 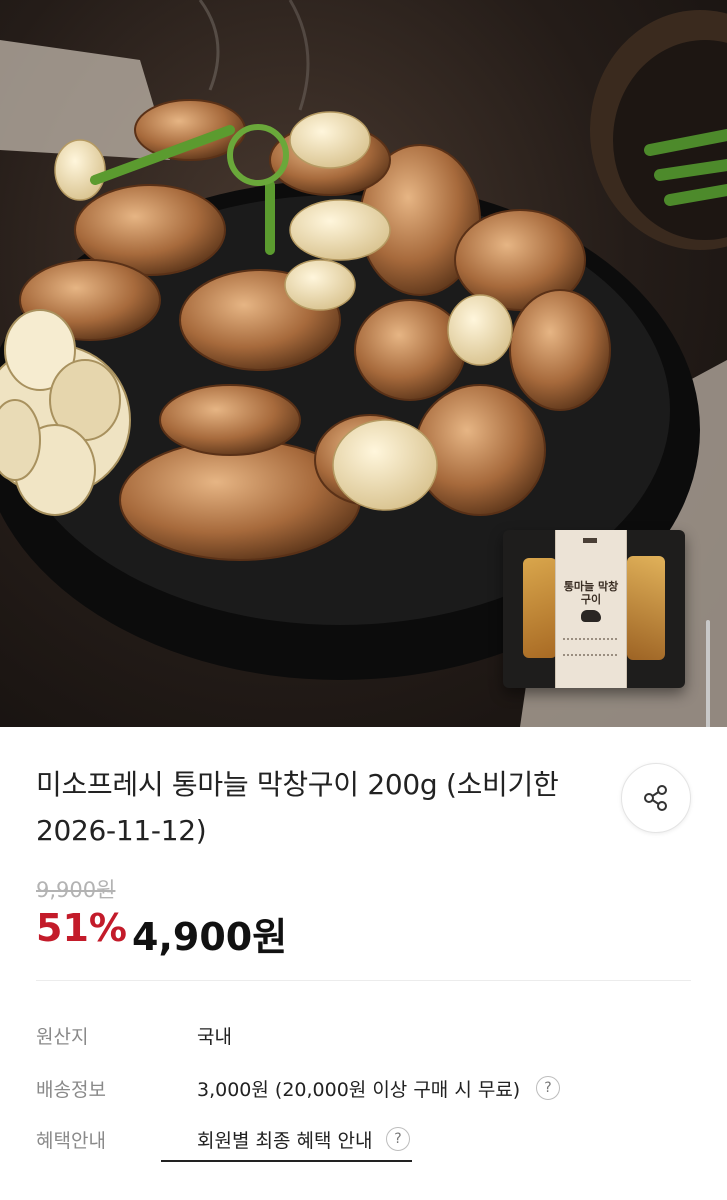 I want to click on sale-price: 4,900원, so click(x=210, y=937).